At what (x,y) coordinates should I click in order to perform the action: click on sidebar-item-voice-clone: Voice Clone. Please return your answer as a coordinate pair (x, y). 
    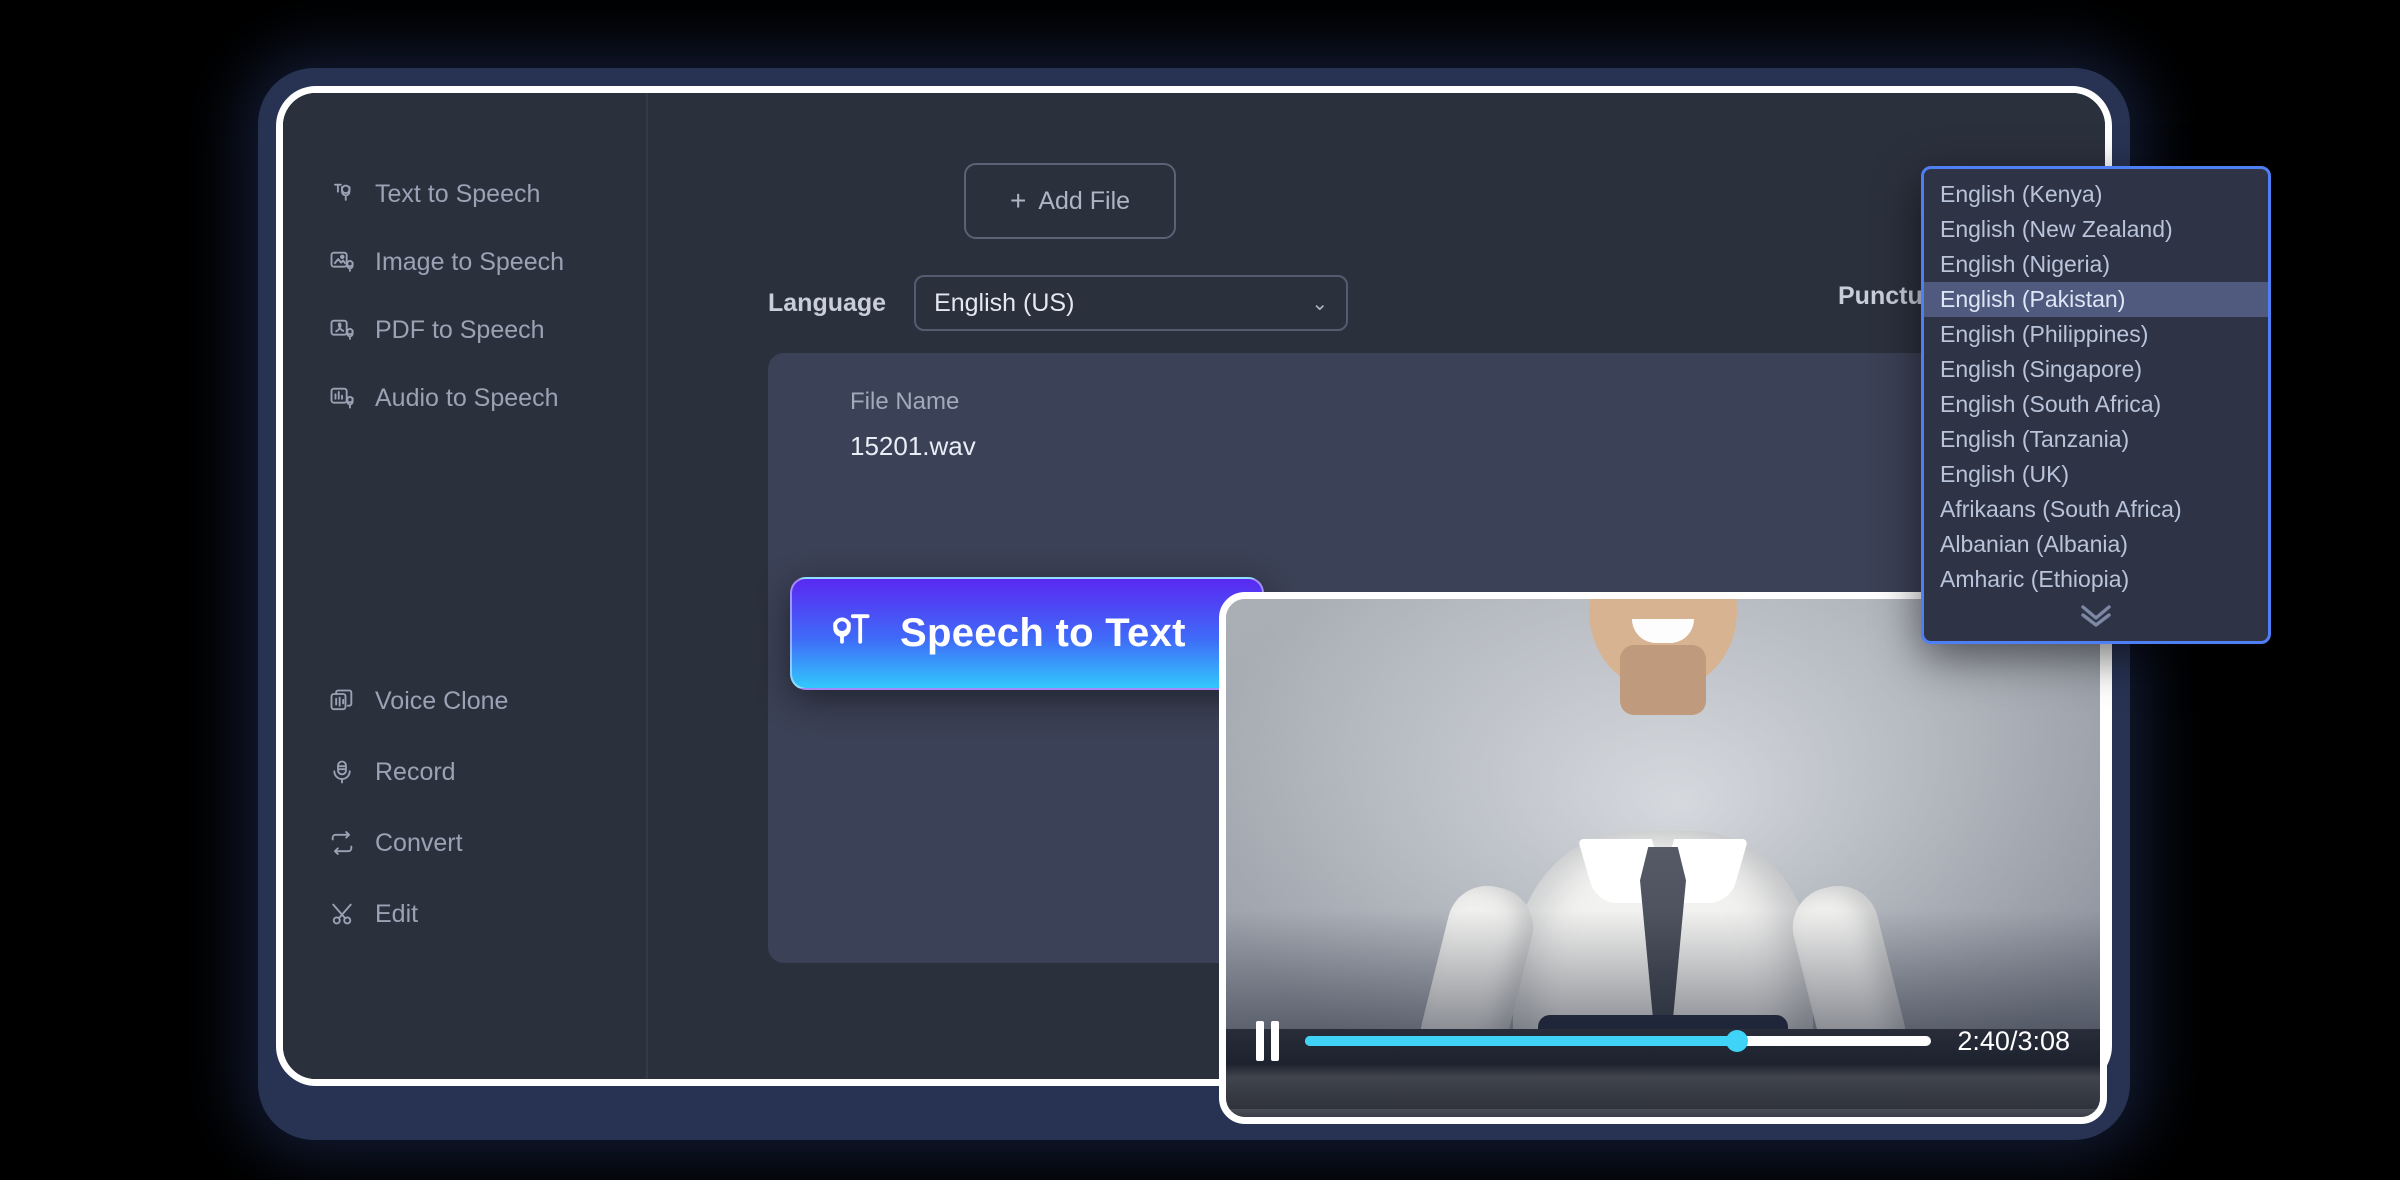
    Looking at the image, I should click on (417, 701).